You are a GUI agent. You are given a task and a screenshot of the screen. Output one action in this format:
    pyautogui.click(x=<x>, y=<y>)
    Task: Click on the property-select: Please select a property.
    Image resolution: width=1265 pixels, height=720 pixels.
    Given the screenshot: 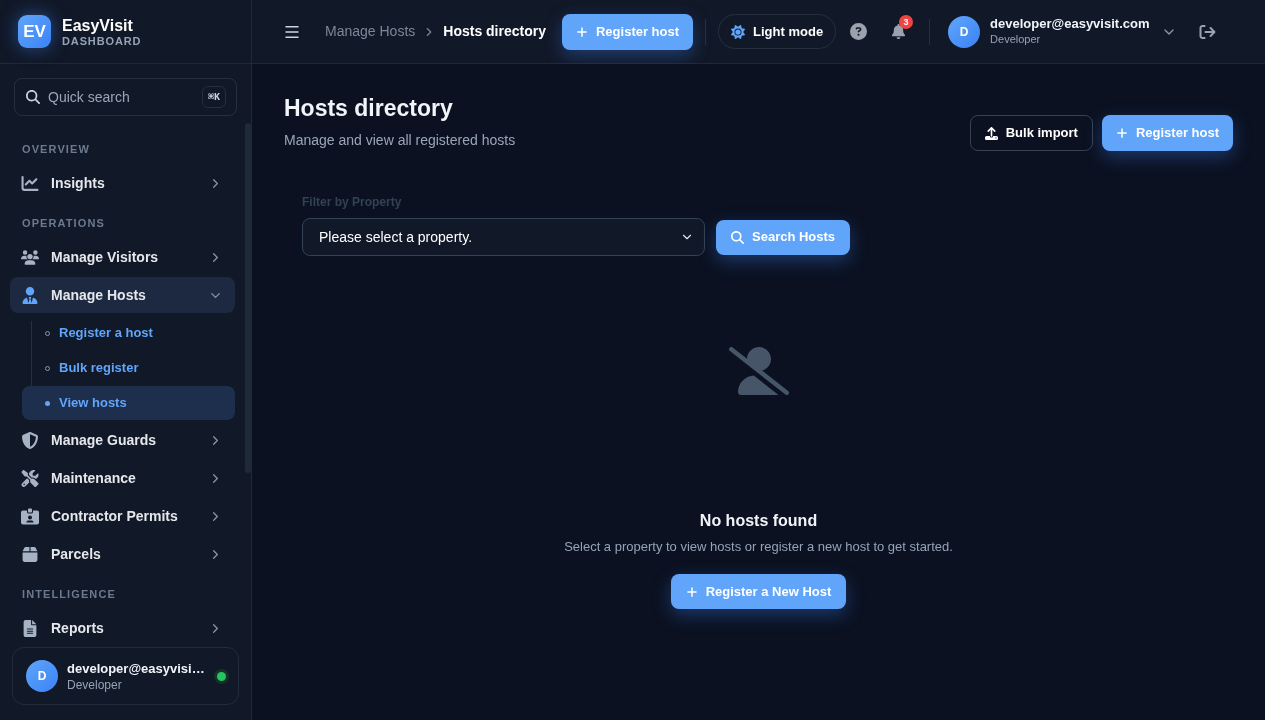 What is the action you would take?
    pyautogui.click(x=503, y=237)
    